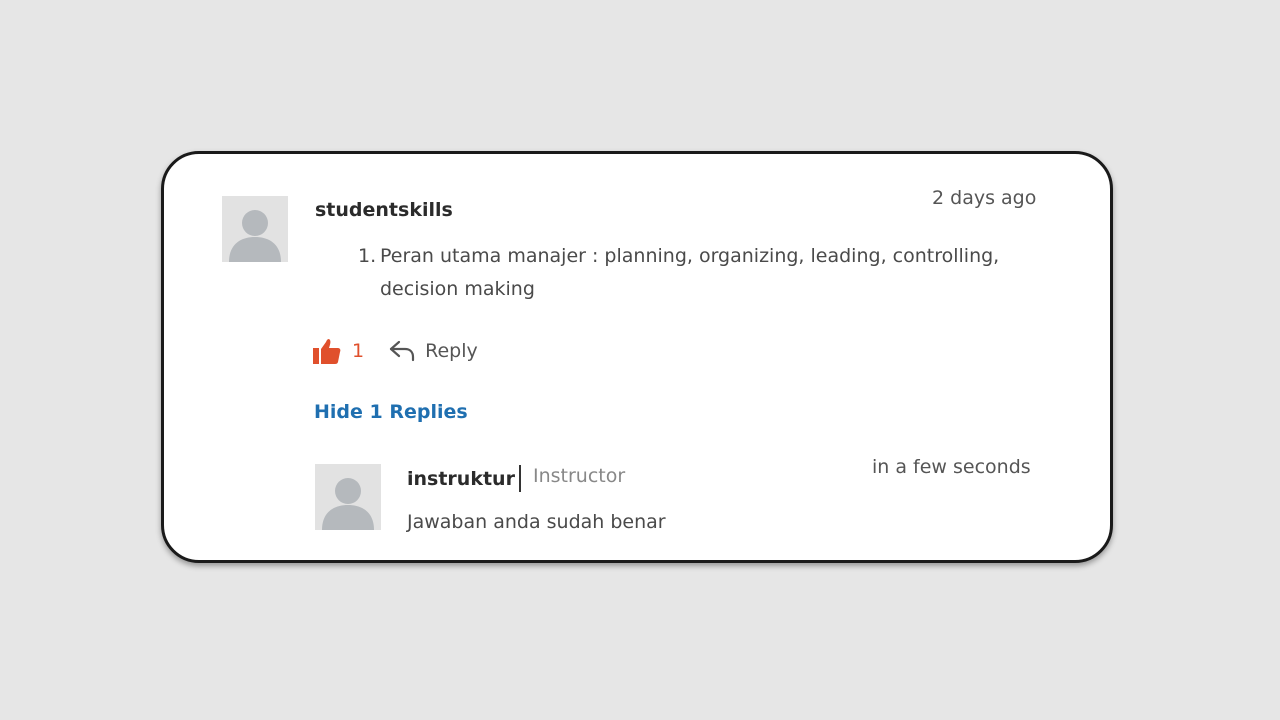 The height and width of the screenshot is (720, 1280). Describe the element at coordinates (367, 256) in the screenshot. I see `list-item-number: 1.` at that location.